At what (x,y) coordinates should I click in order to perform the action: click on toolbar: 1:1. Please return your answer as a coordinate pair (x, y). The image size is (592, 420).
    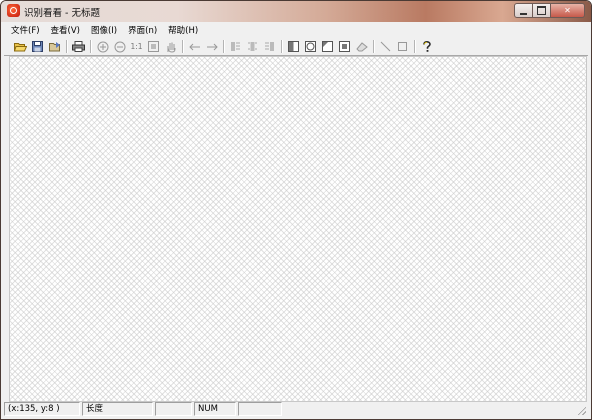
    Looking at the image, I should click on (296, 47).